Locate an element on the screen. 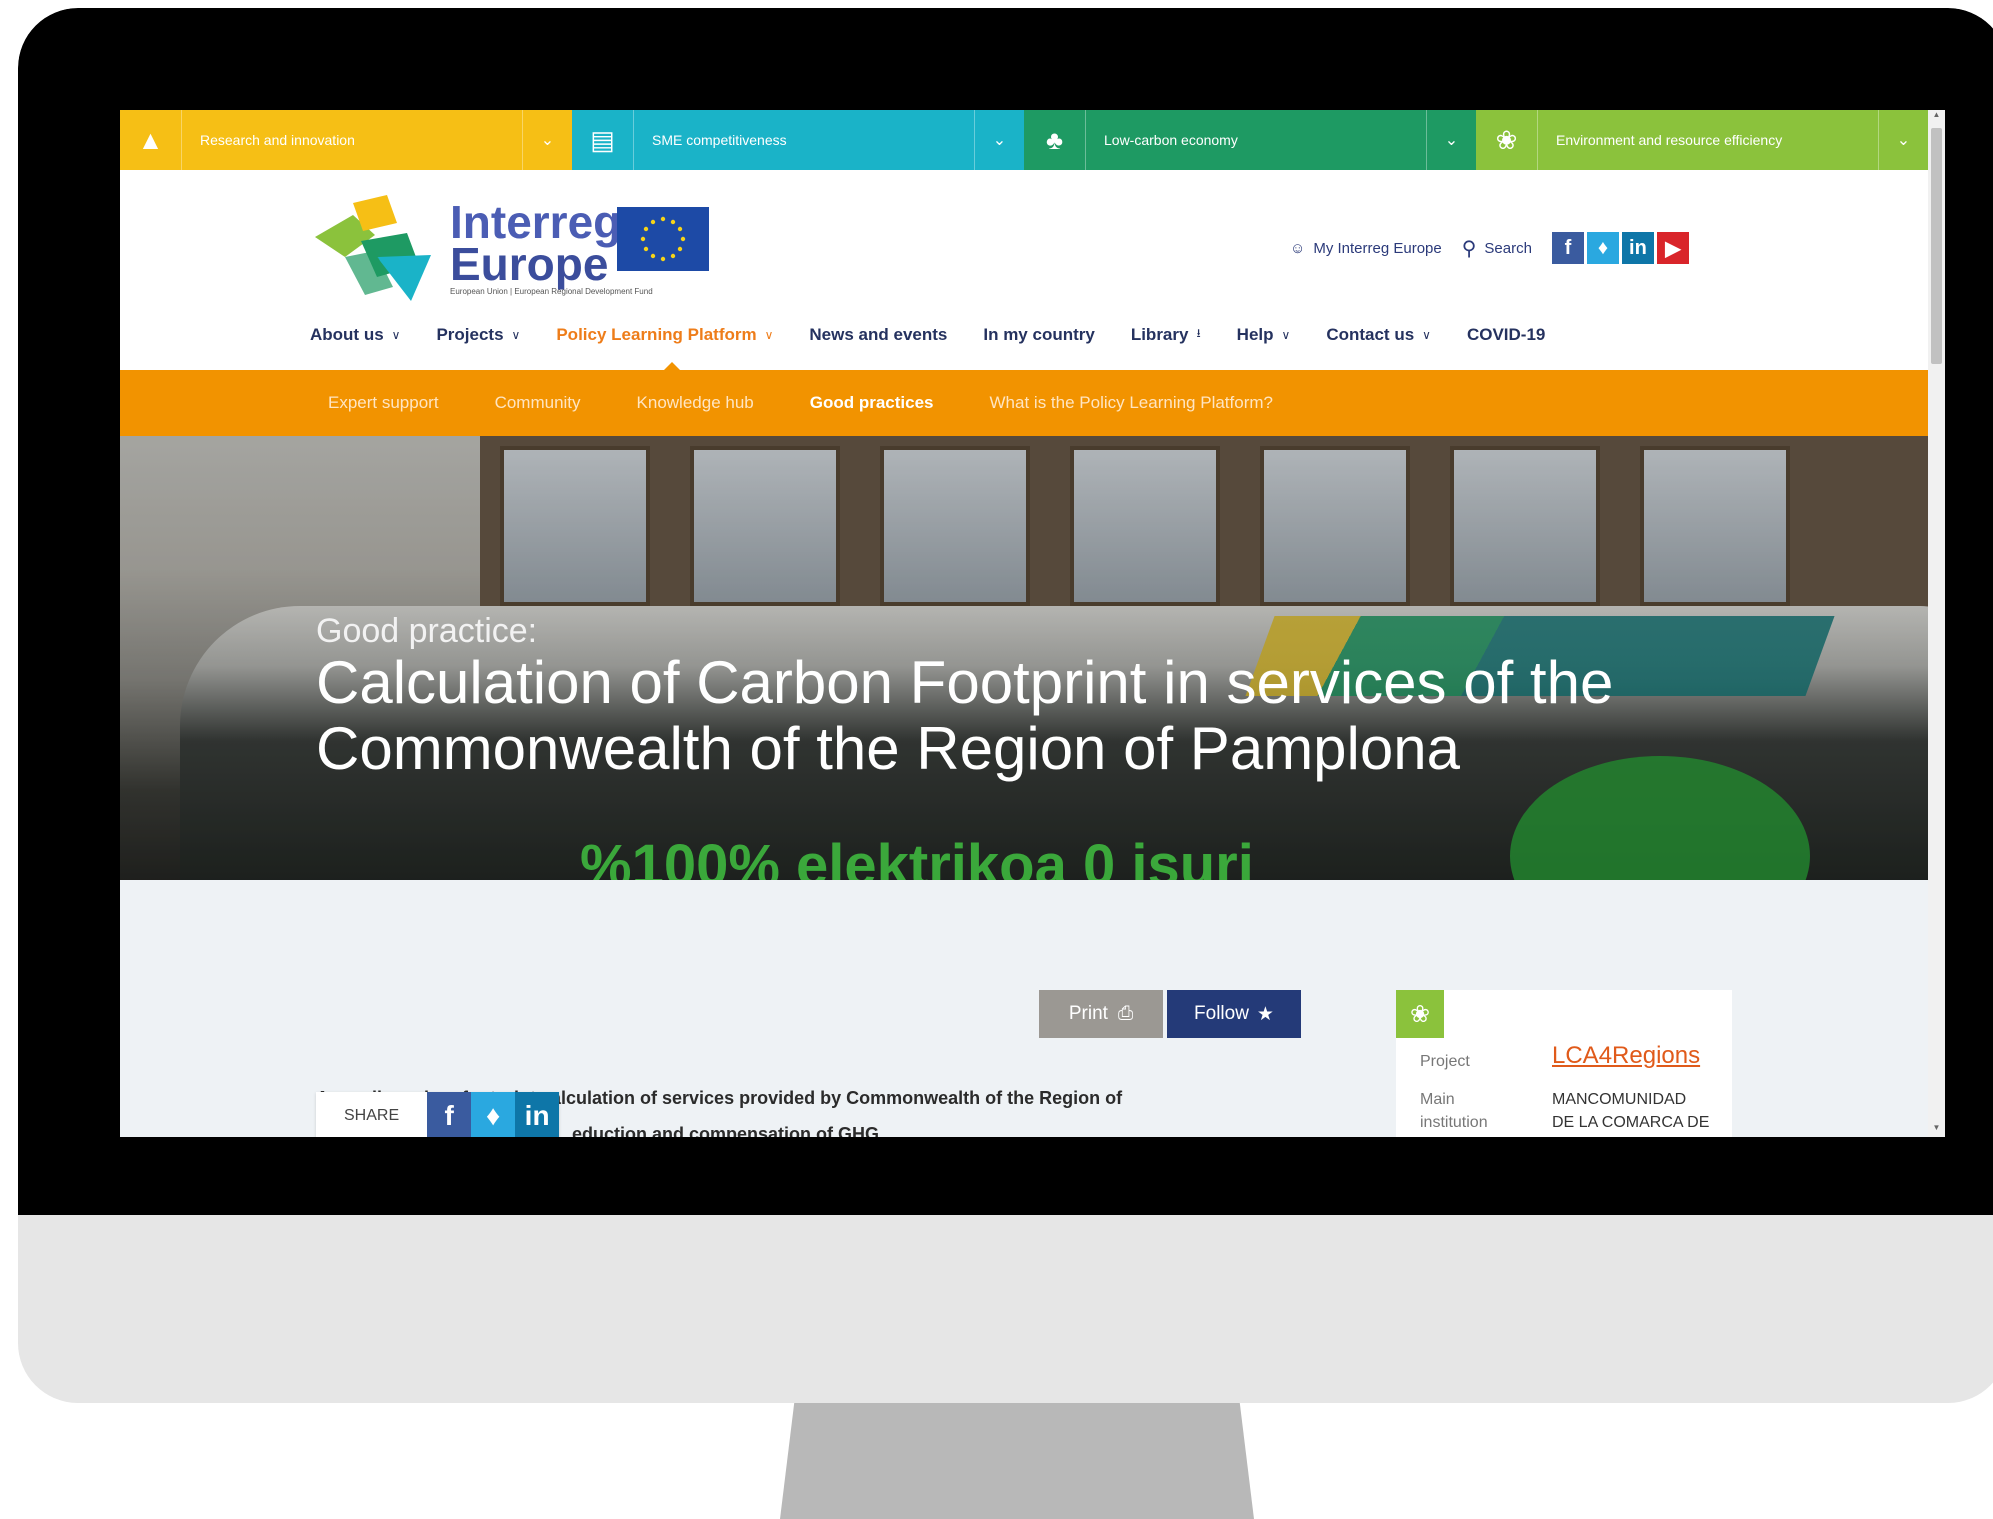  star-icon: ★ is located at coordinates (1265, 1014).